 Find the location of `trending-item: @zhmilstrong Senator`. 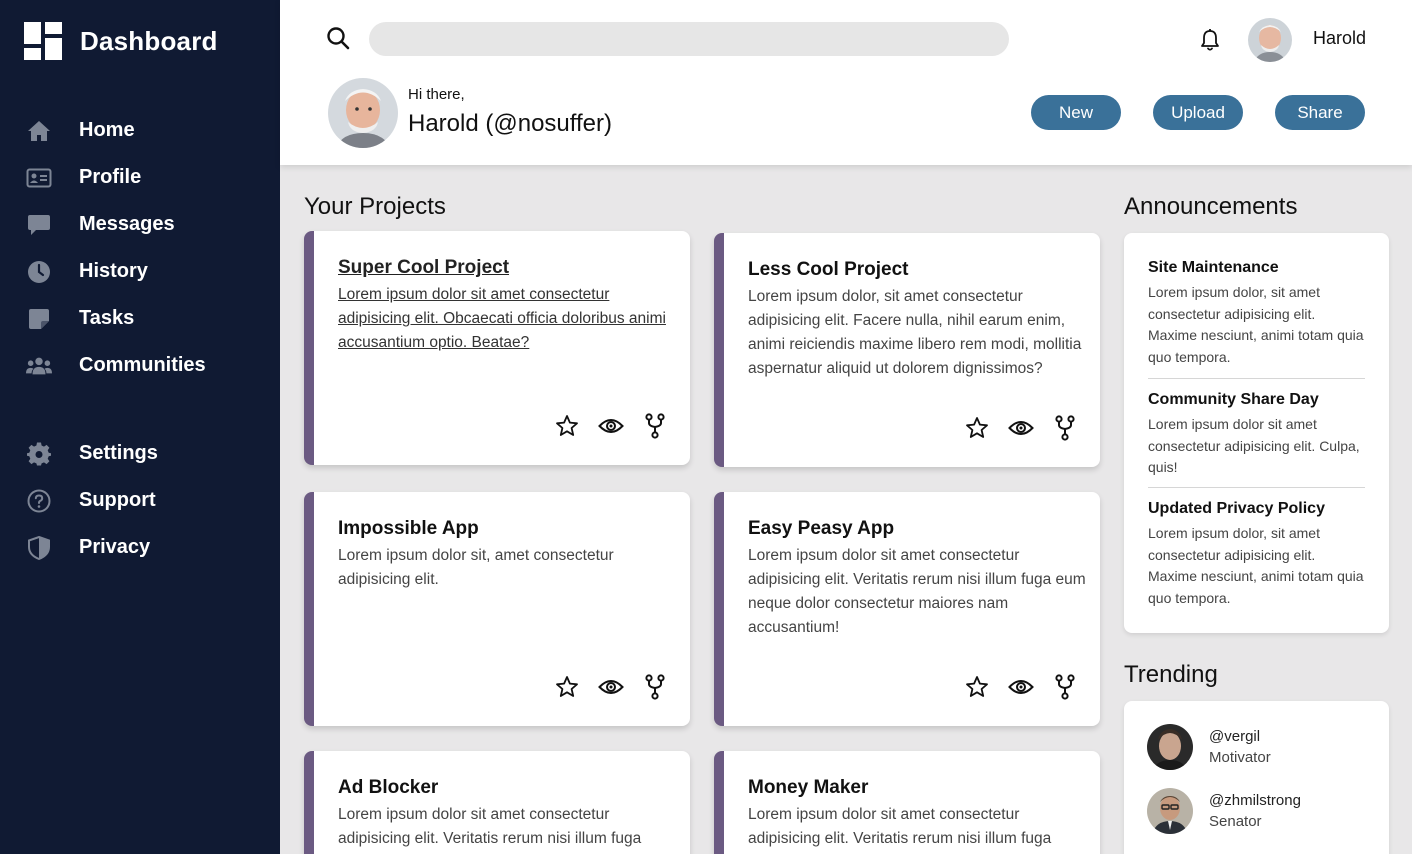

trending-item: @zhmilstrong Senator is located at coordinates (1224, 811).